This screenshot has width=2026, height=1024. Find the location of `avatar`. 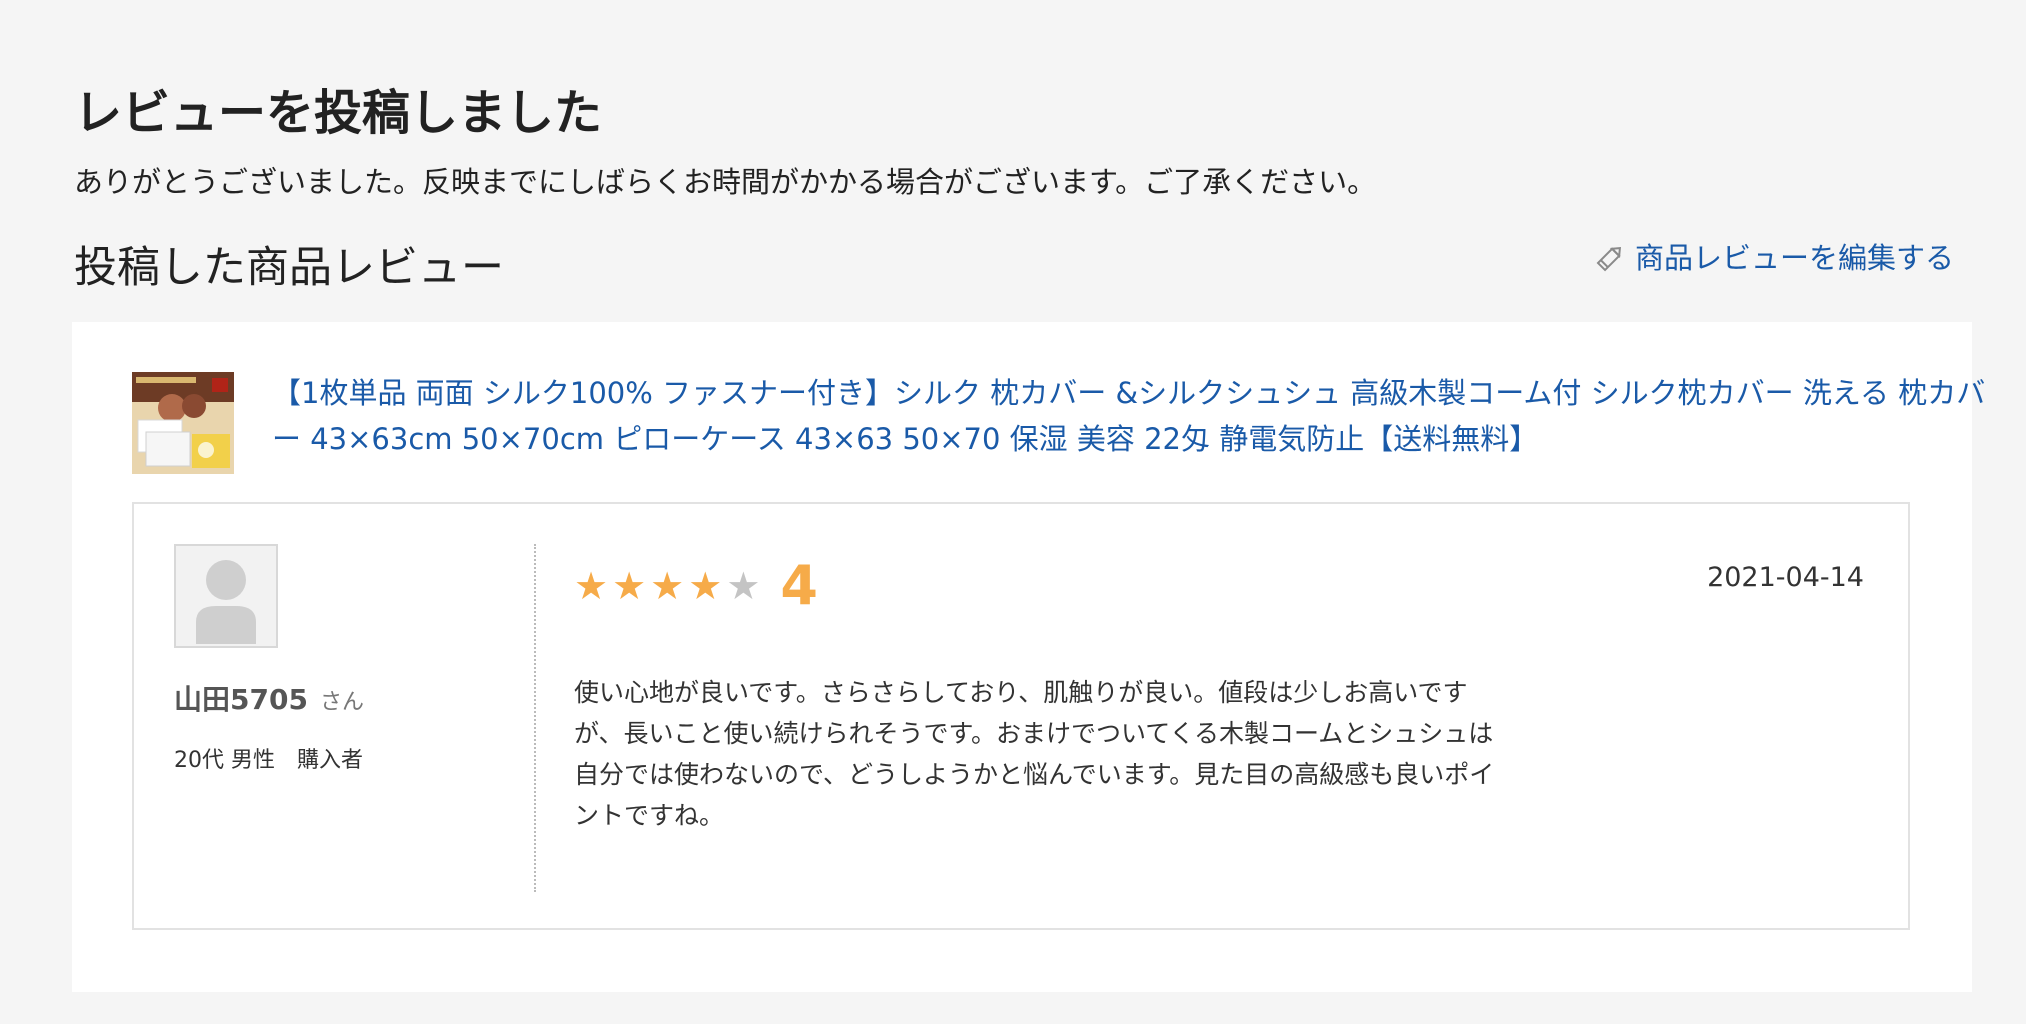

avatar is located at coordinates (226, 596).